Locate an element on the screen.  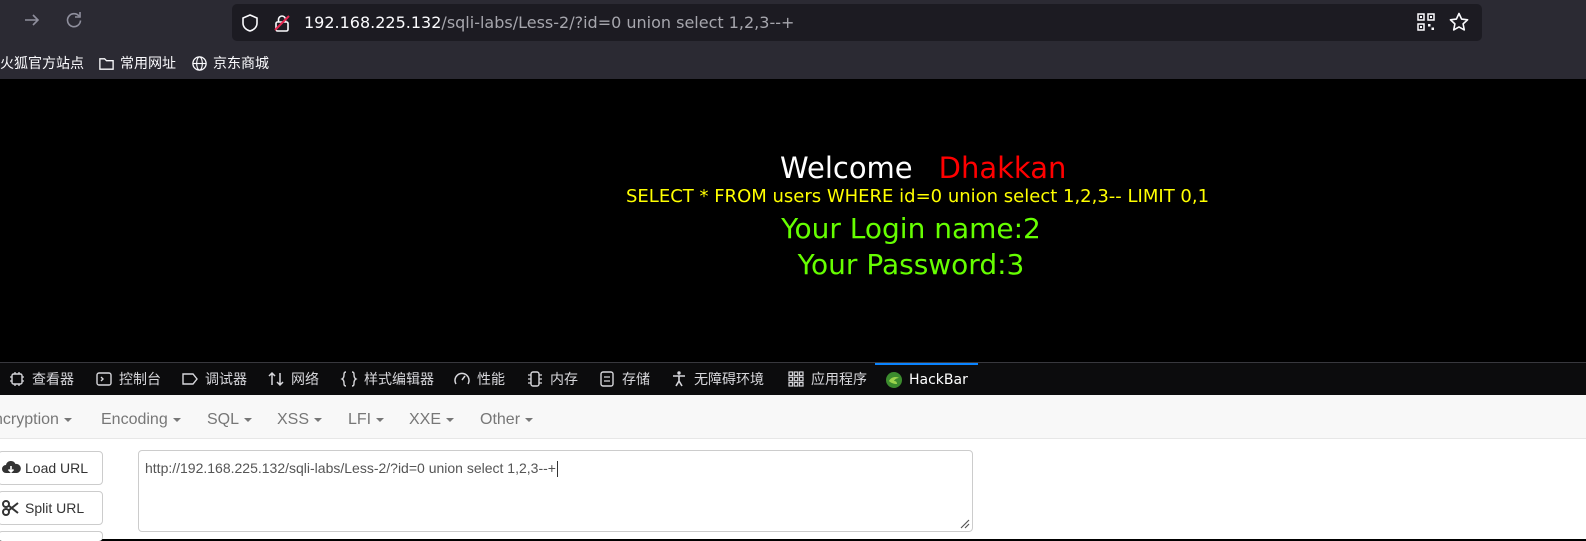
scissors-icon is located at coordinates (10, 508).